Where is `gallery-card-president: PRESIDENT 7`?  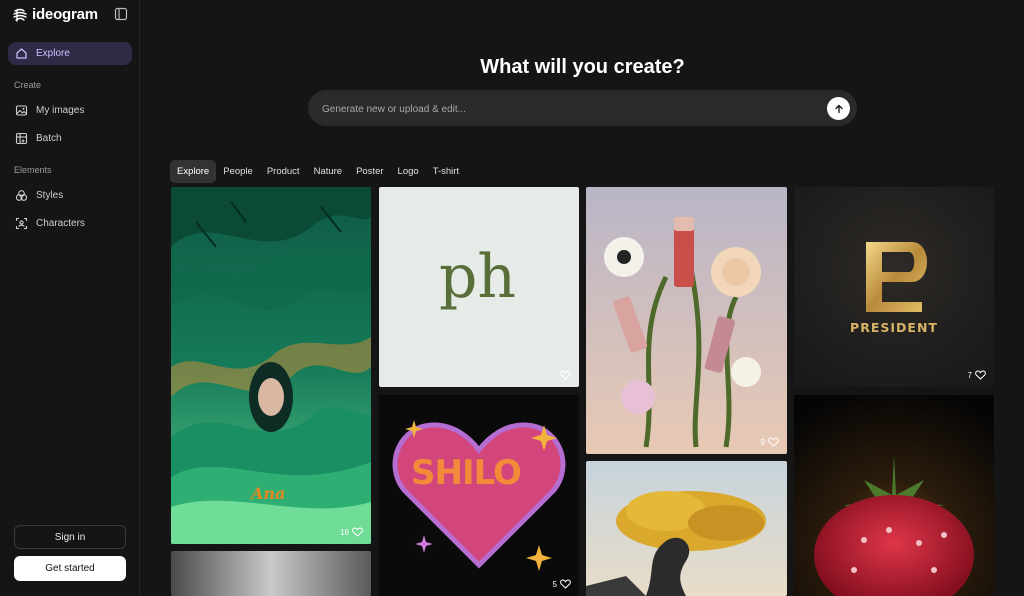 gallery-card-president: PRESIDENT 7 is located at coordinates (894, 287).